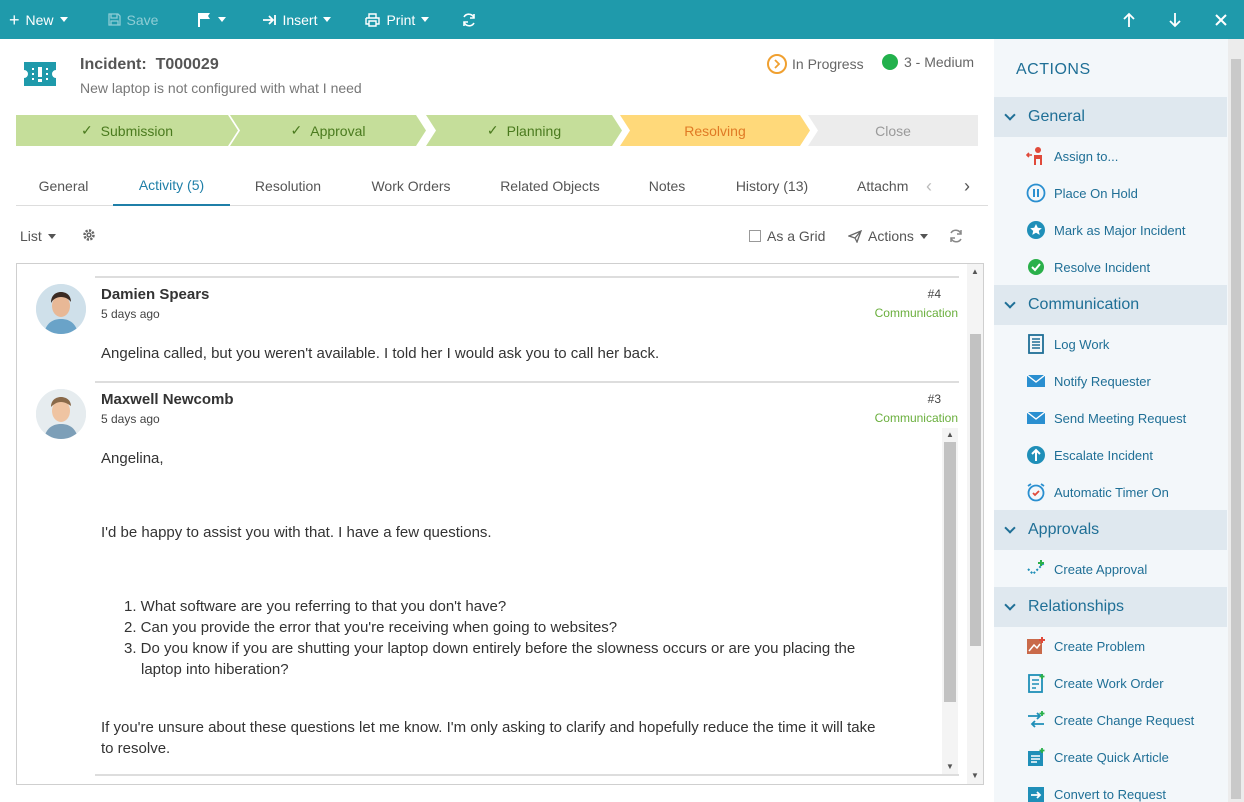 The width and height of the screenshot is (1244, 802). What do you see at coordinates (89, 235) in the screenshot?
I see `settings-button` at bounding box center [89, 235].